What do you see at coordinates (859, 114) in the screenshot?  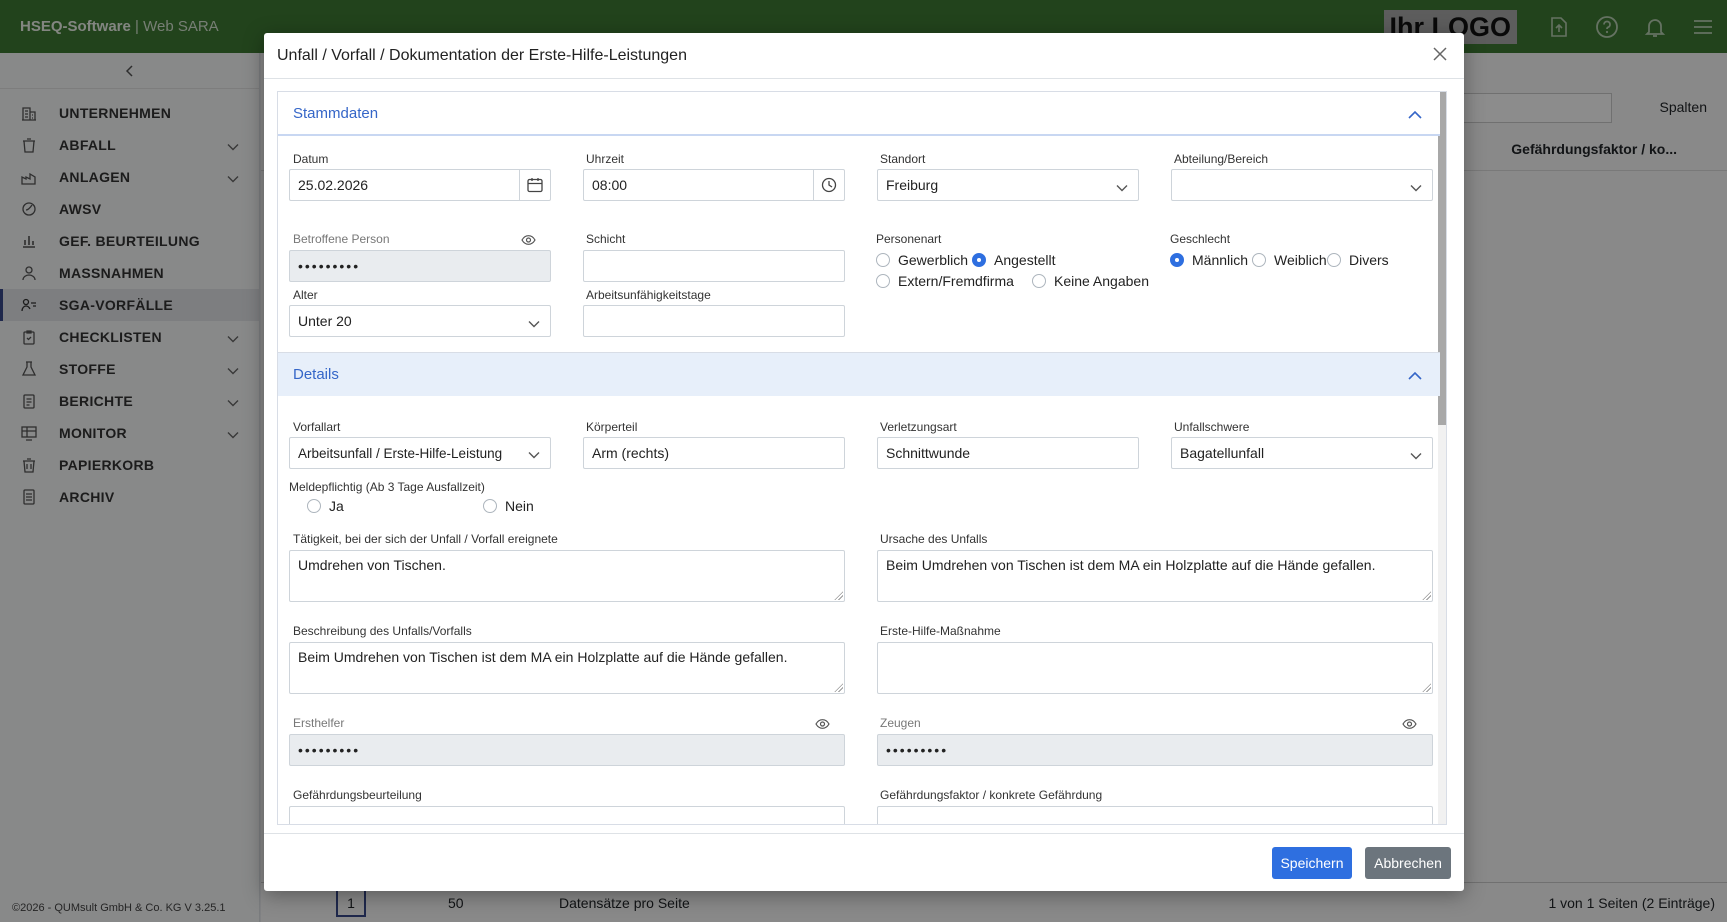 I see `section-stammdaten-header: Stammdaten` at bounding box center [859, 114].